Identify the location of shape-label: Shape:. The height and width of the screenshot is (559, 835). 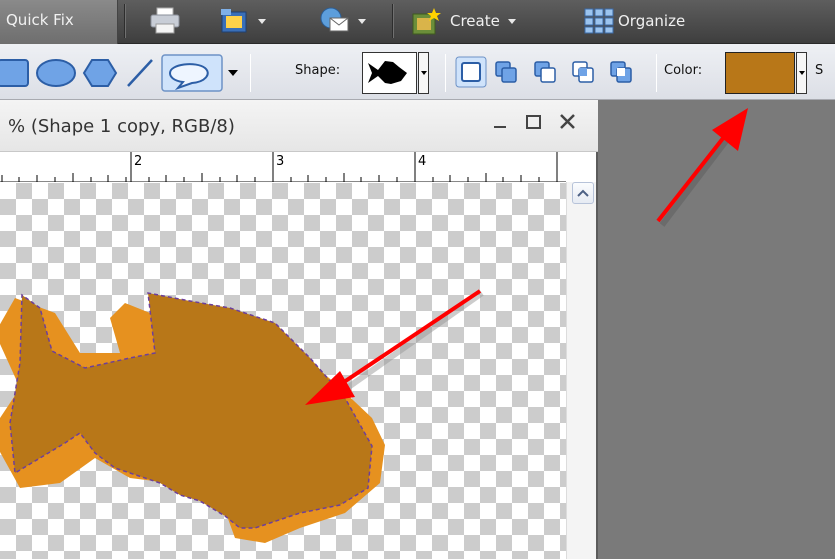
(318, 70).